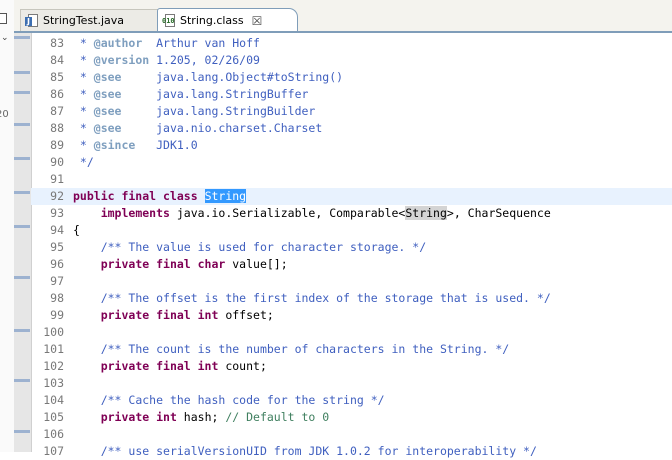  Describe the element at coordinates (257, 21) in the screenshot. I see `close-icon: ☒` at that location.